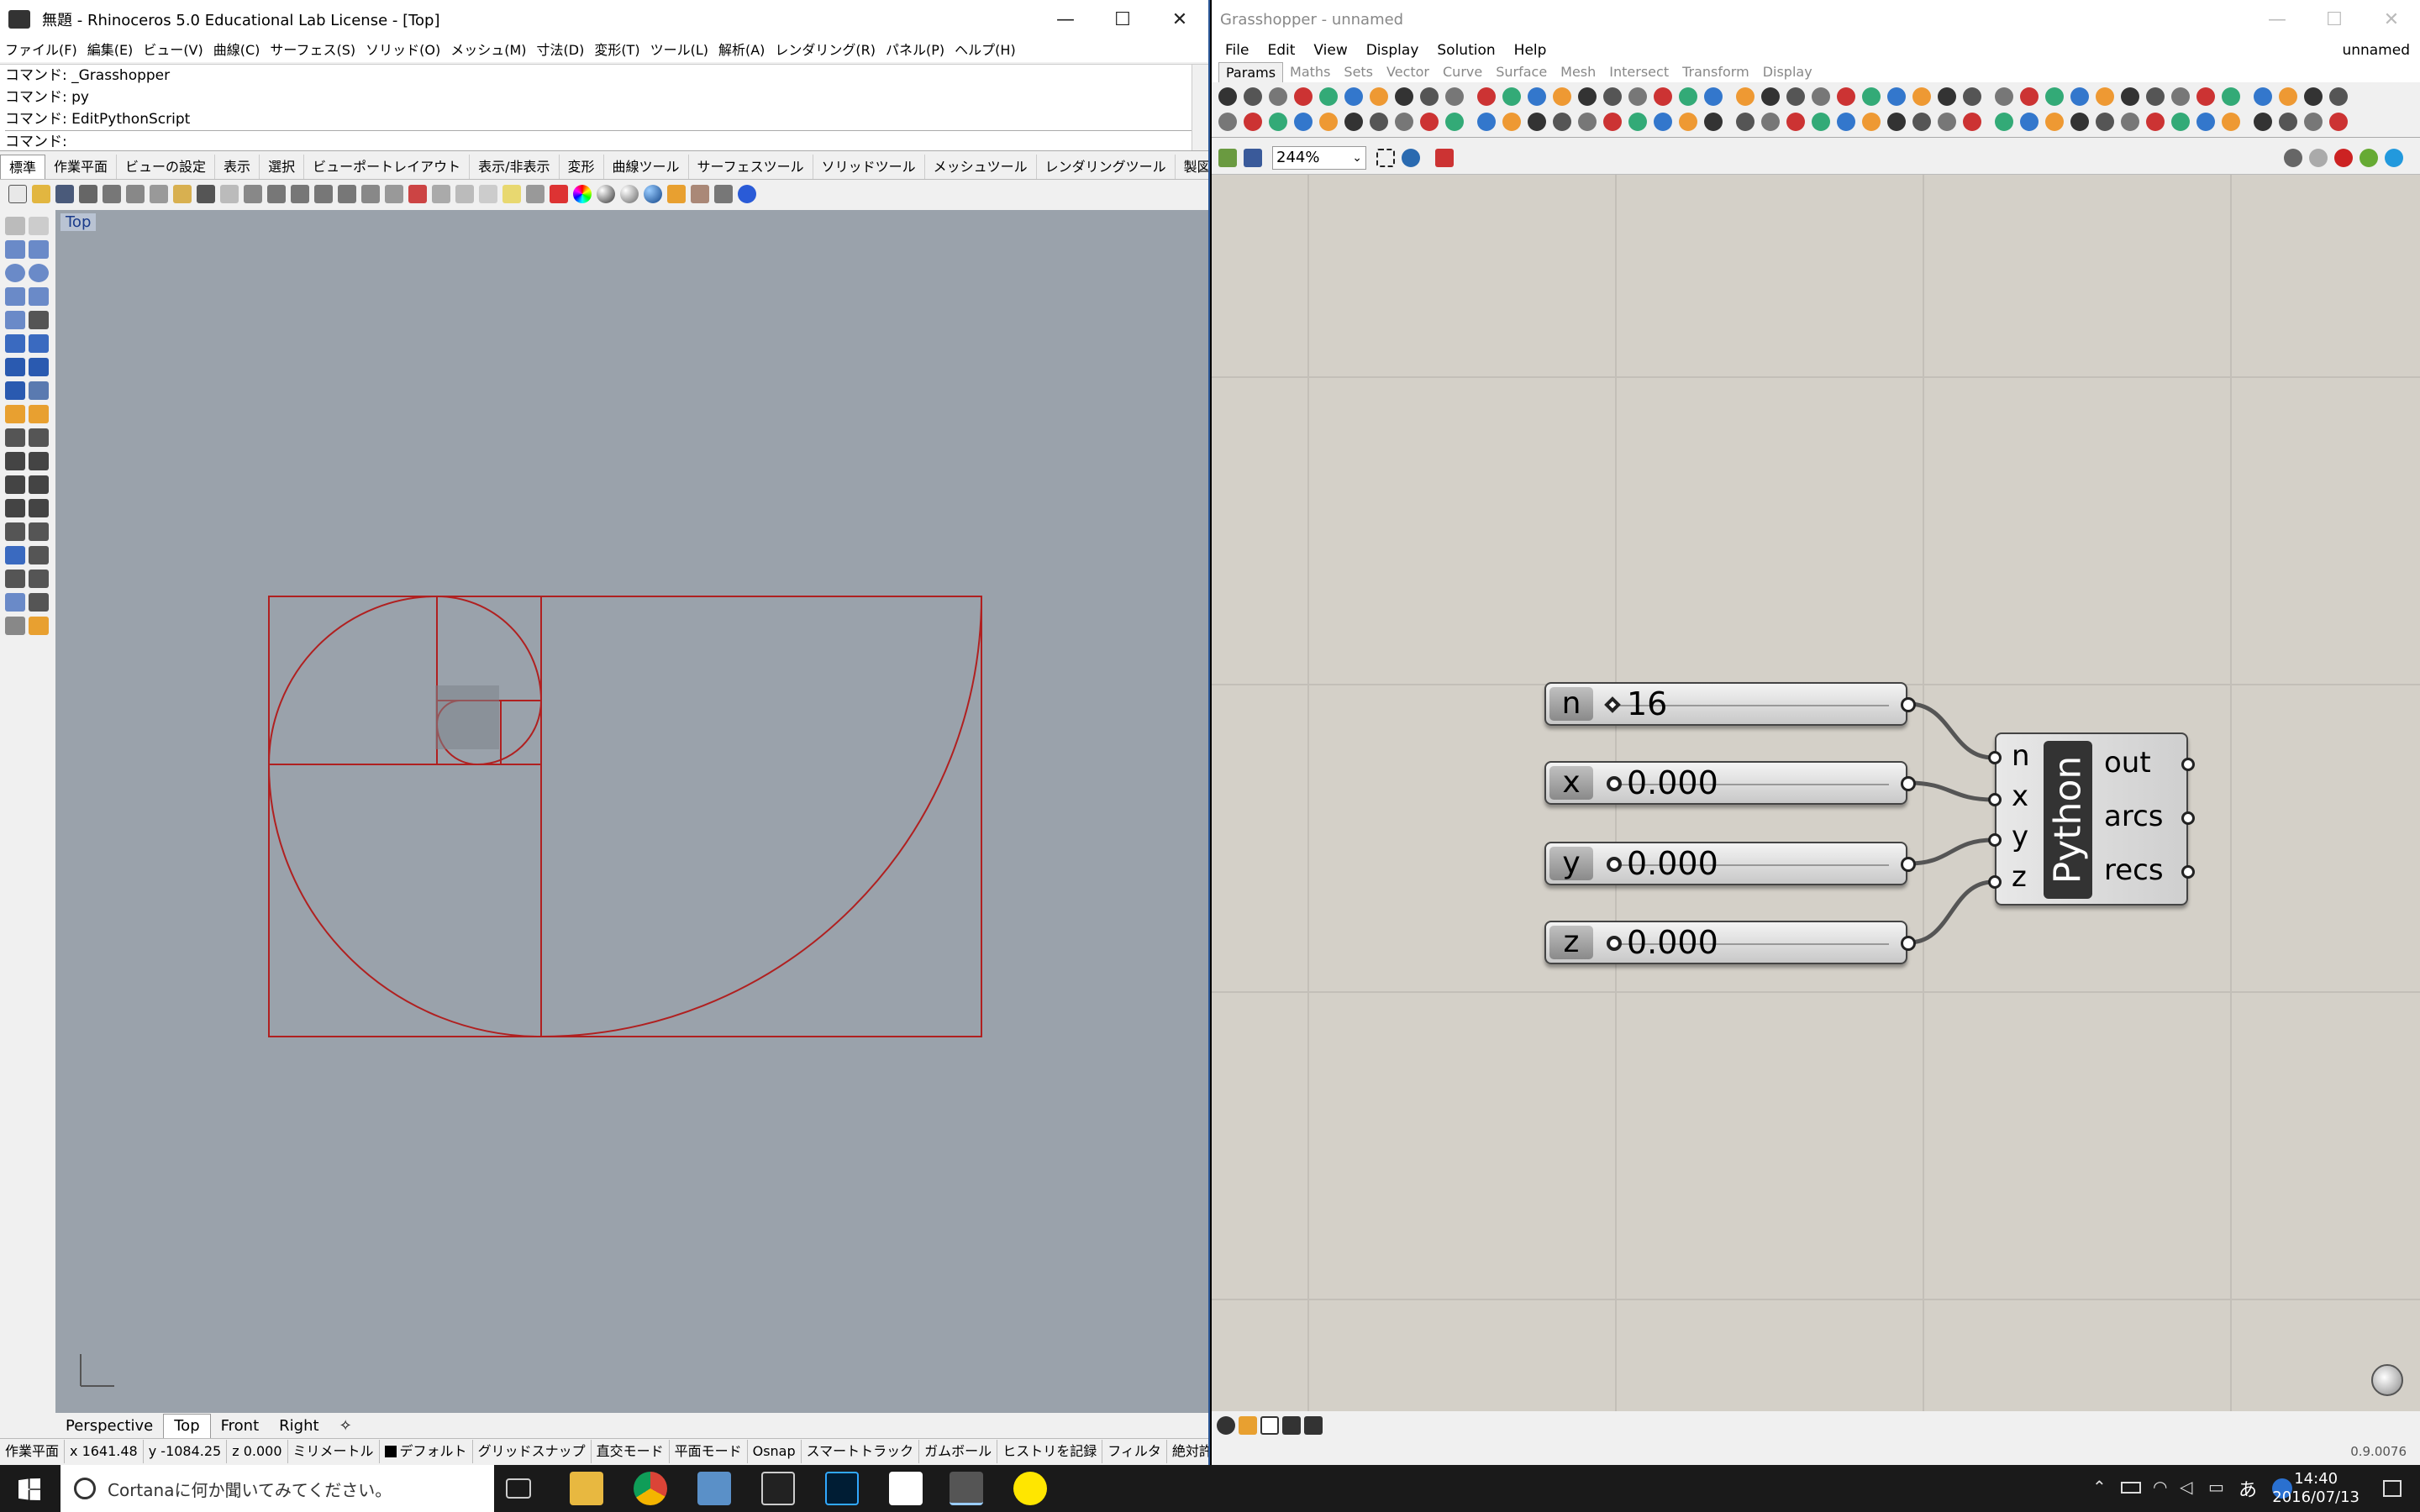  Describe the element at coordinates (2387, 1380) in the screenshot. I see `navigation-compass-icon` at that location.